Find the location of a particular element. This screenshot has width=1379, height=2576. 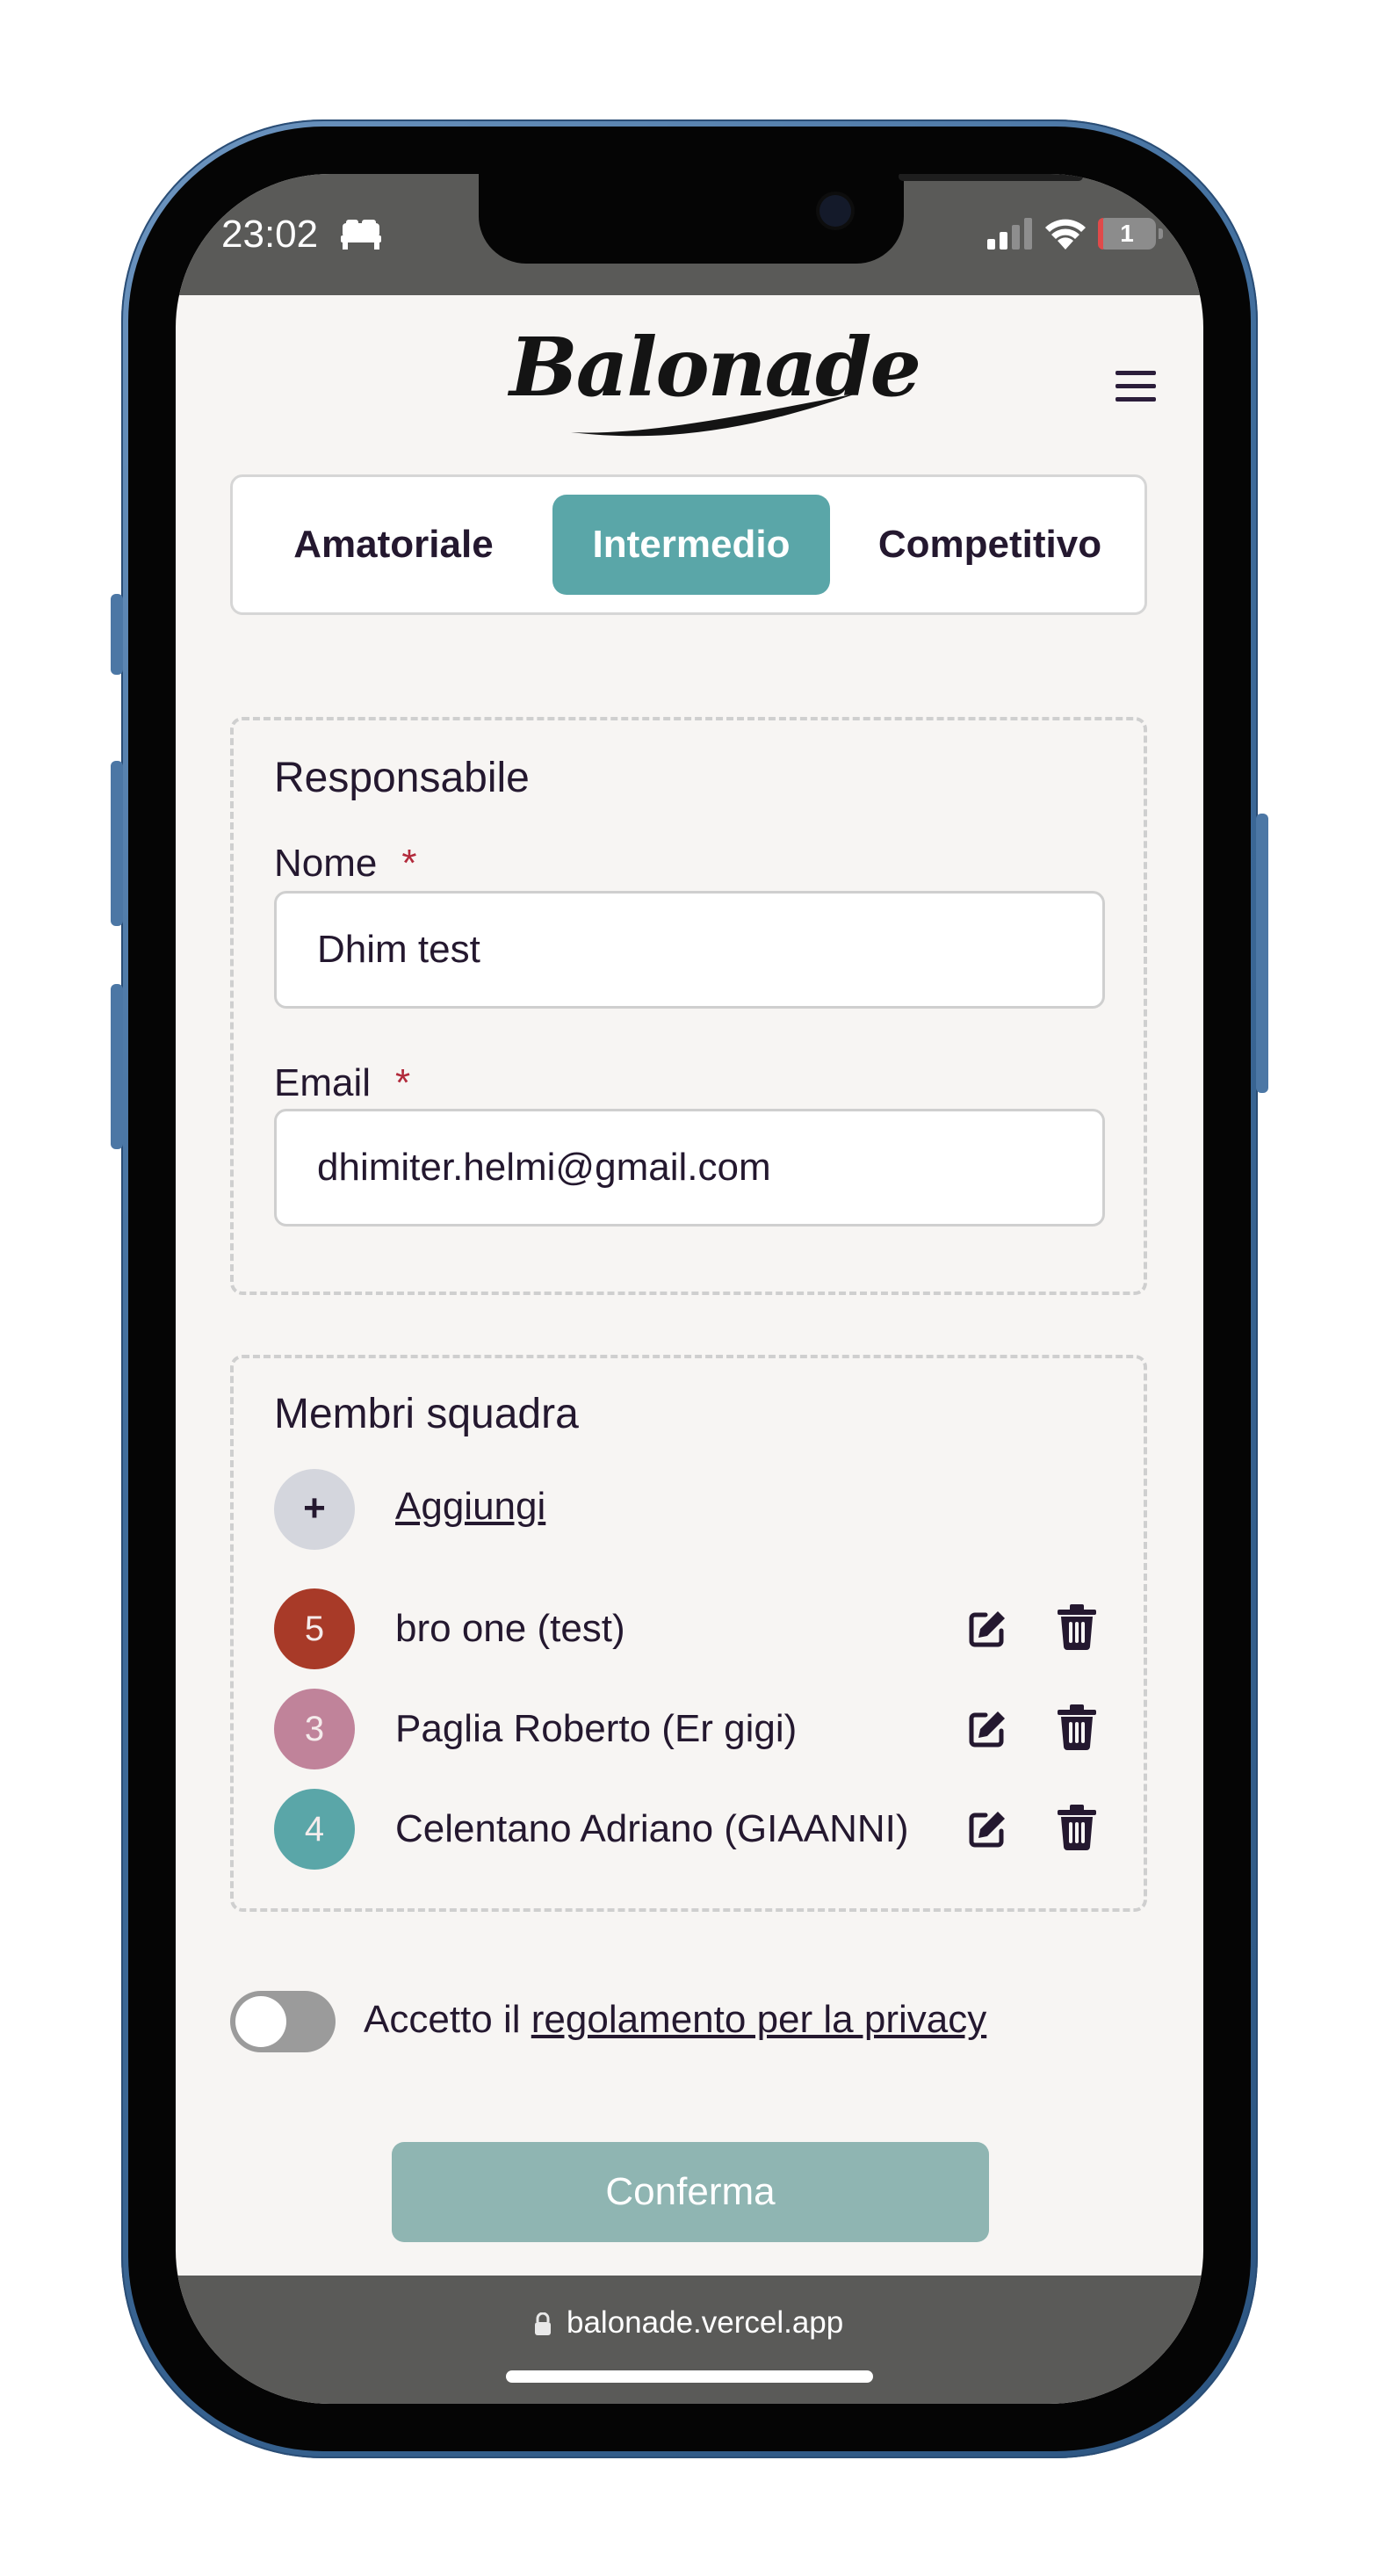

member-row: 3 Paglia Roberto (Er gigi) is located at coordinates (695, 1729).